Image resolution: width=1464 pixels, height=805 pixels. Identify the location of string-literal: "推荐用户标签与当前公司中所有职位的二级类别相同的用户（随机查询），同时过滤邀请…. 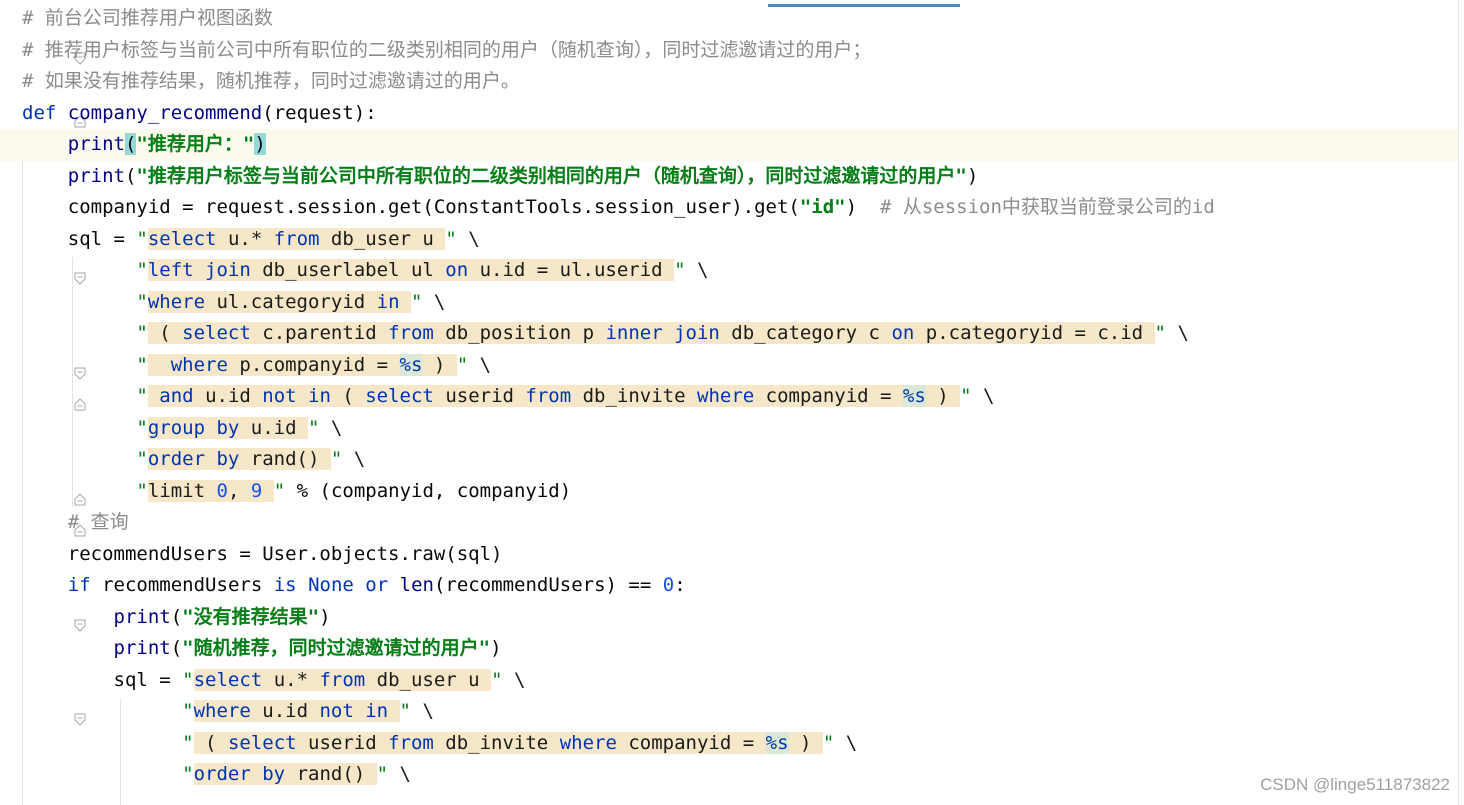
(551, 175).